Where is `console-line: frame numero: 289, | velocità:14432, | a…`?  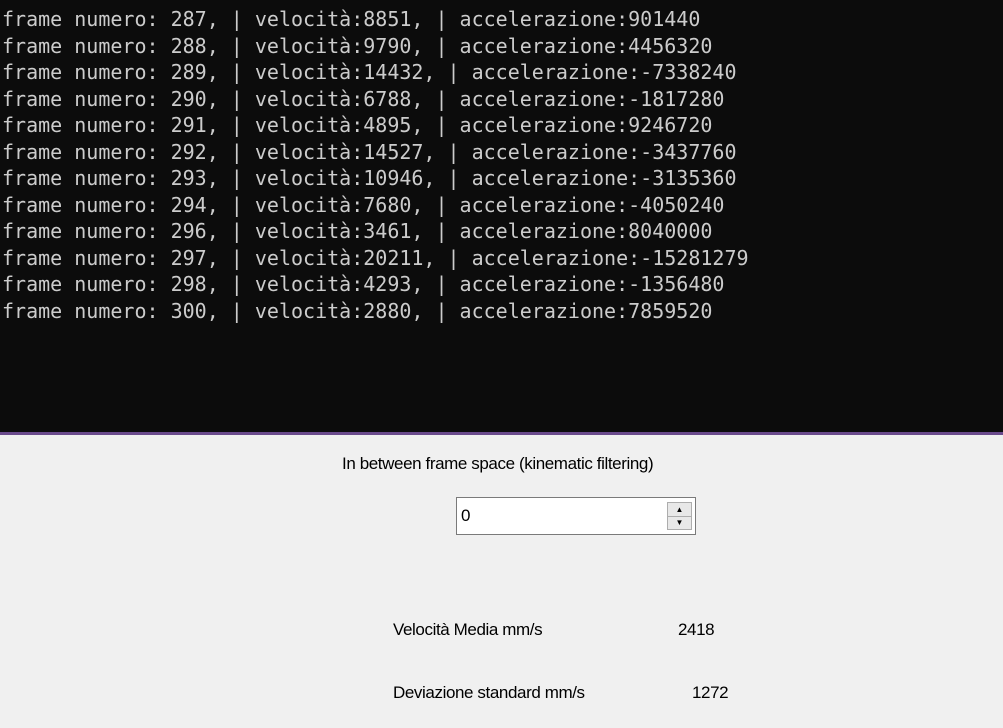
console-line: frame numero: 289, | velocità:14432, | a… is located at coordinates (369, 72).